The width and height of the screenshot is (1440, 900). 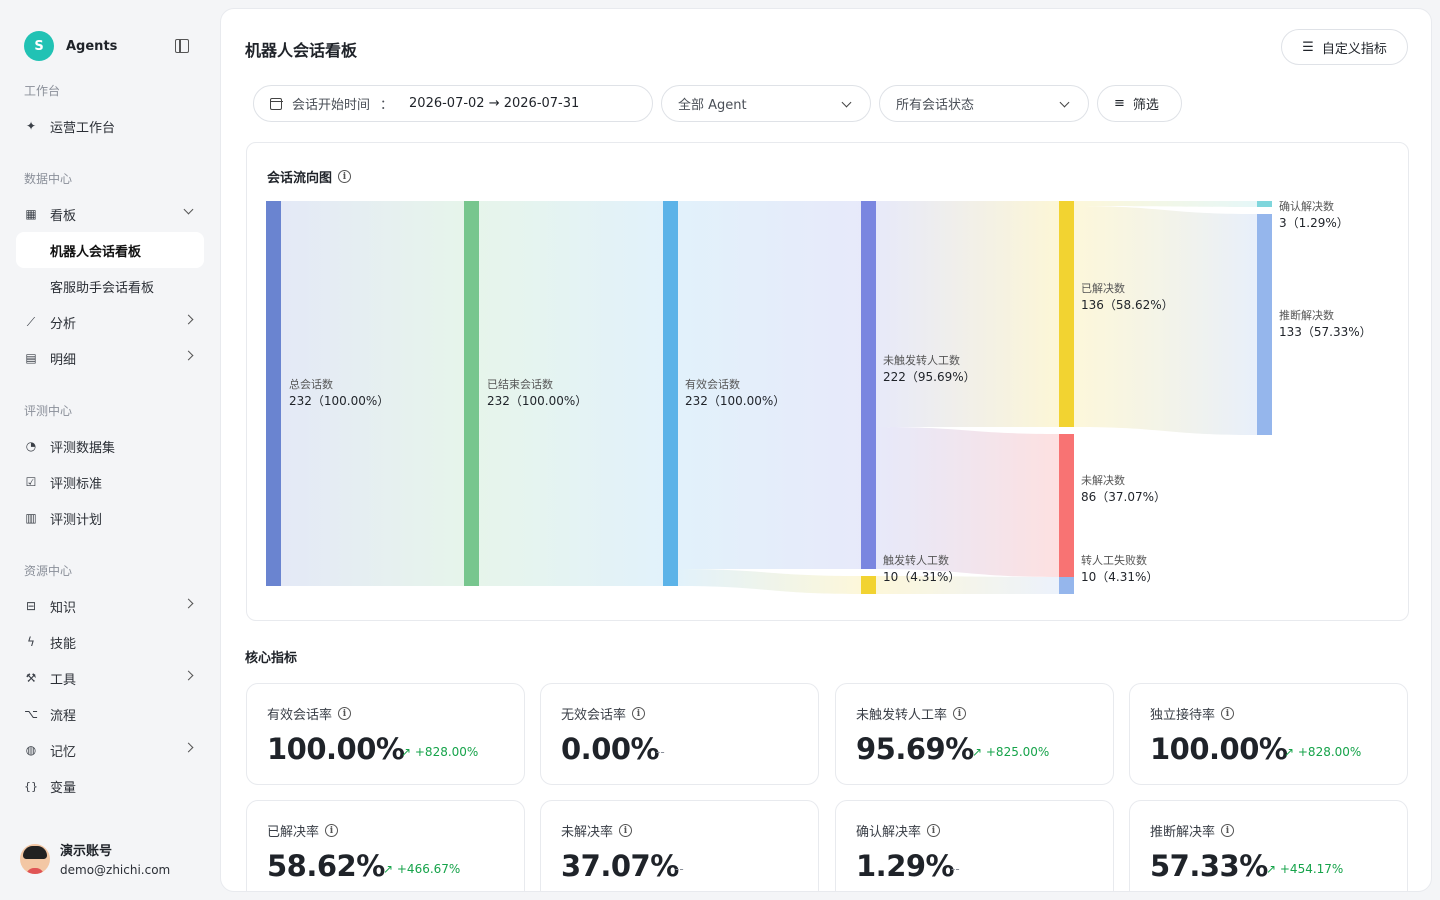 What do you see at coordinates (1139, 103) in the screenshot?
I see `filter-button: ≡ 筛选` at bounding box center [1139, 103].